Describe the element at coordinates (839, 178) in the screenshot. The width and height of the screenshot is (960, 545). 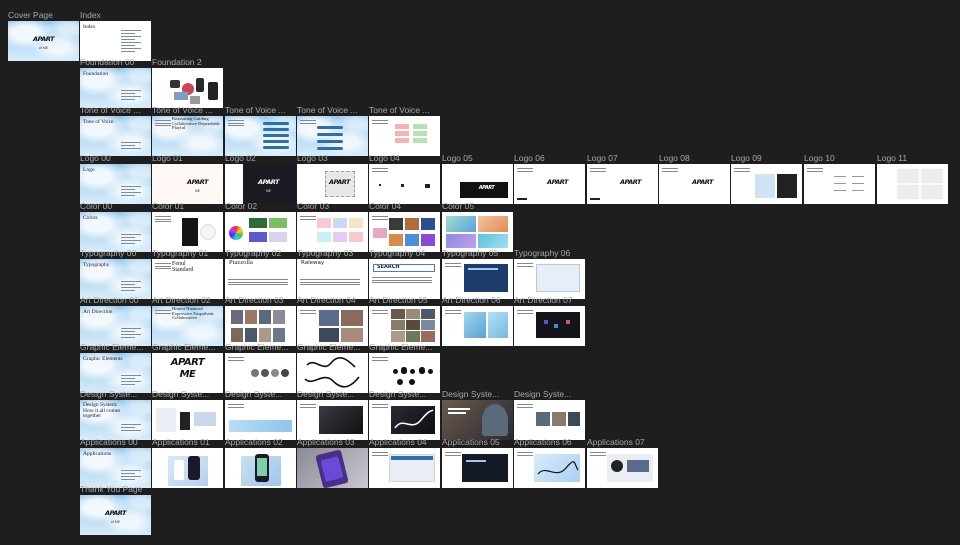
I see `frame-logo-10: Logo 10` at that location.